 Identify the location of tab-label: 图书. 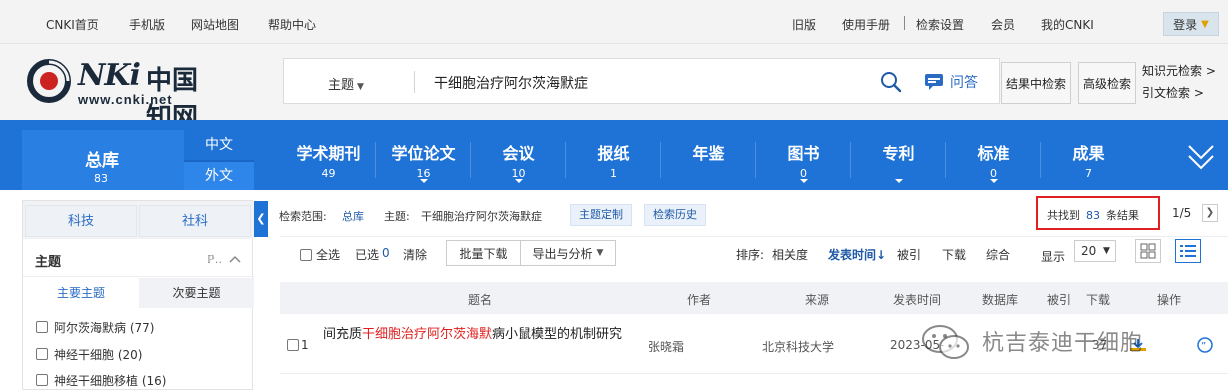
(803, 153).